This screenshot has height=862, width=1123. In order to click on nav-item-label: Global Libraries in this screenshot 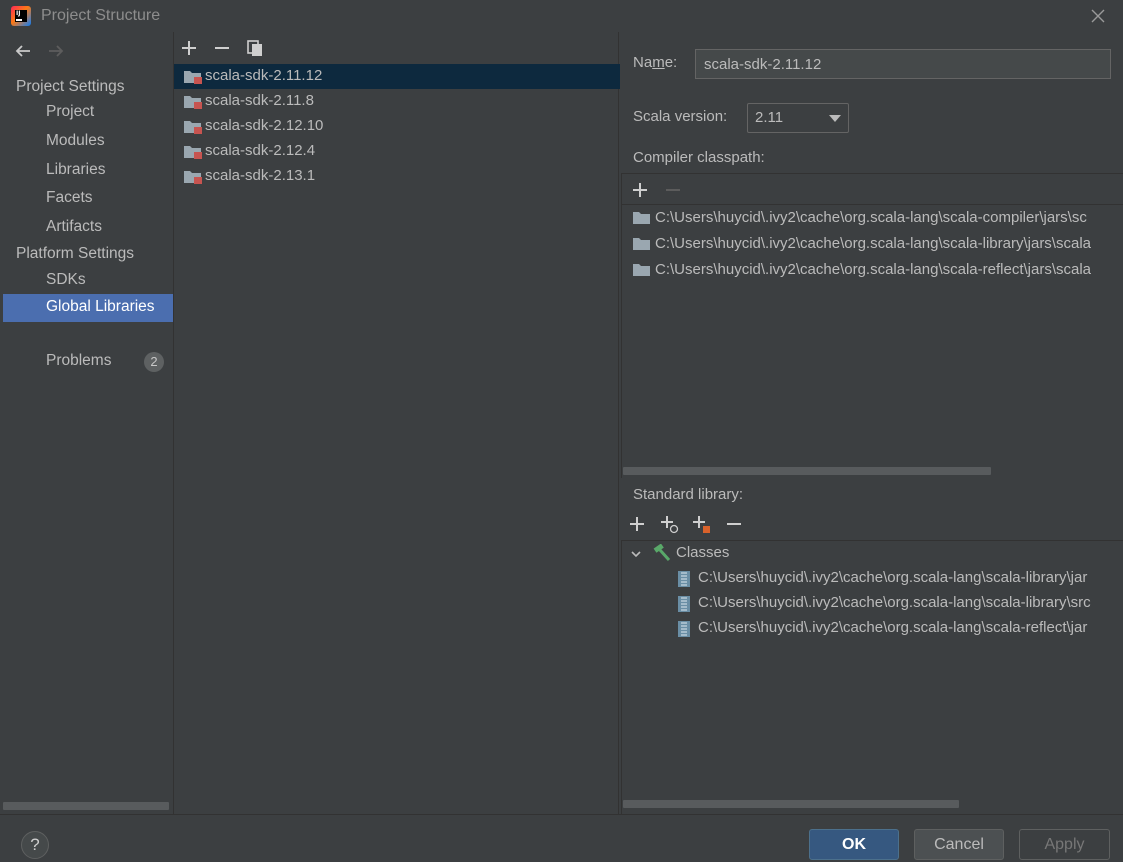, I will do `click(100, 306)`.